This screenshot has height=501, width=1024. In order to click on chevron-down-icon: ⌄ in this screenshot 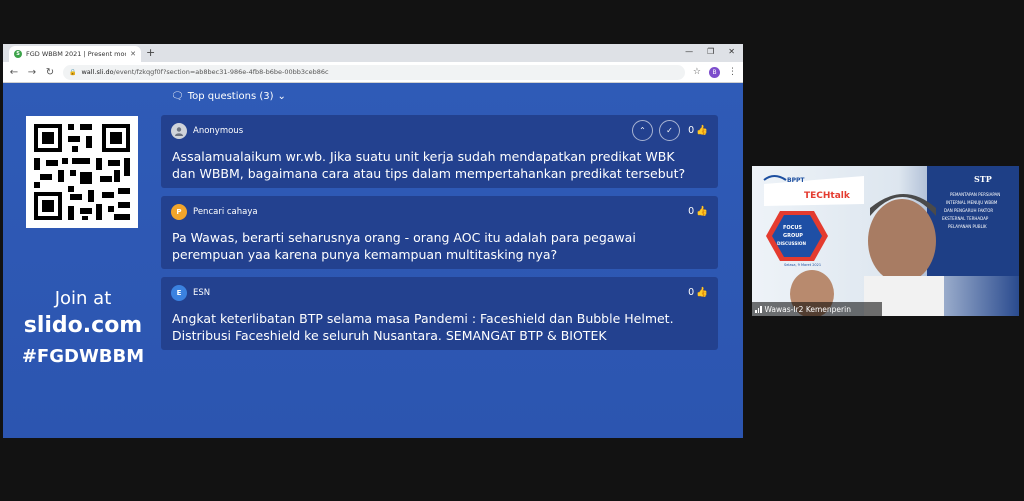, I will do `click(281, 96)`.